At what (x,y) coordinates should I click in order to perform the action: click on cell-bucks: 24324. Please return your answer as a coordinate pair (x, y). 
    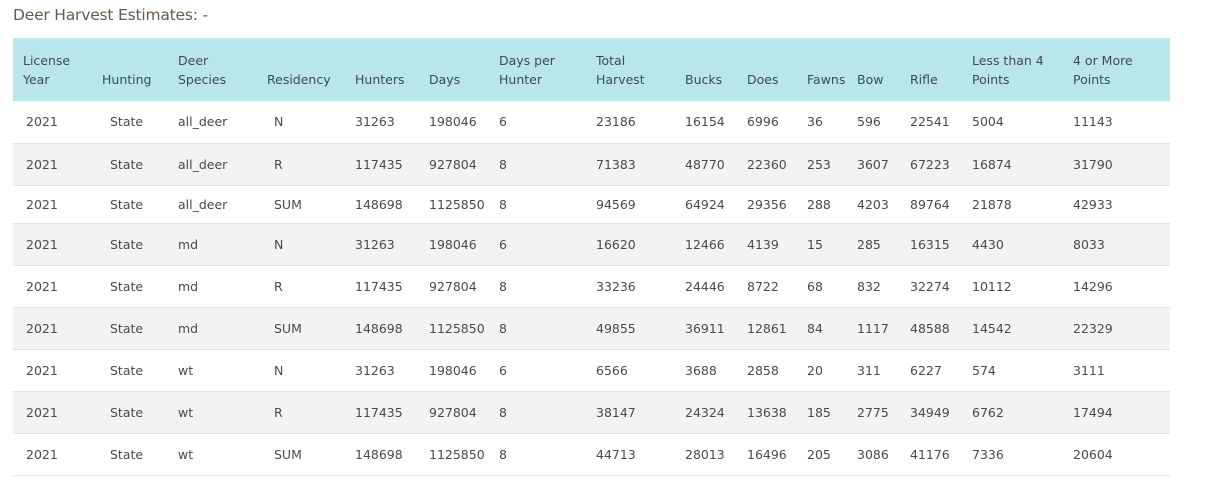
    Looking at the image, I should click on (705, 412).